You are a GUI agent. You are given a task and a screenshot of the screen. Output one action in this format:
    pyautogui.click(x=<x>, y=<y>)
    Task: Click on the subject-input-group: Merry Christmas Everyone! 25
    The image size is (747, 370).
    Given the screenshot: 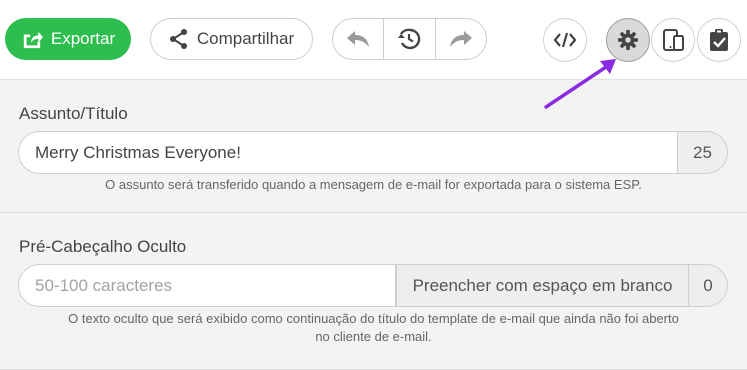 What is the action you would take?
    pyautogui.click(x=373, y=152)
    